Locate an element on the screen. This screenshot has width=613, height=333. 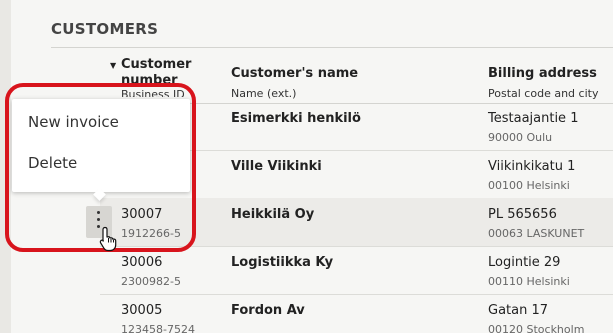
customer-number: 30006 is located at coordinates (142, 262).